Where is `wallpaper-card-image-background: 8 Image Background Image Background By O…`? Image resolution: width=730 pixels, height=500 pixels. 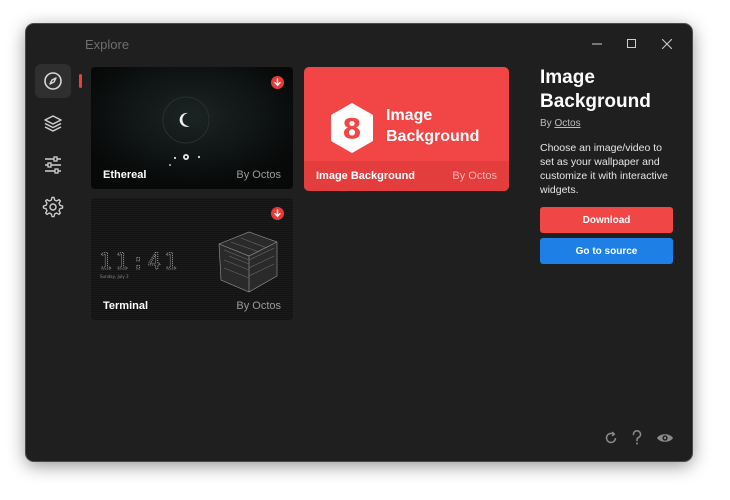 wallpaper-card-image-background: 8 Image Background Image Background By O… is located at coordinates (406, 129).